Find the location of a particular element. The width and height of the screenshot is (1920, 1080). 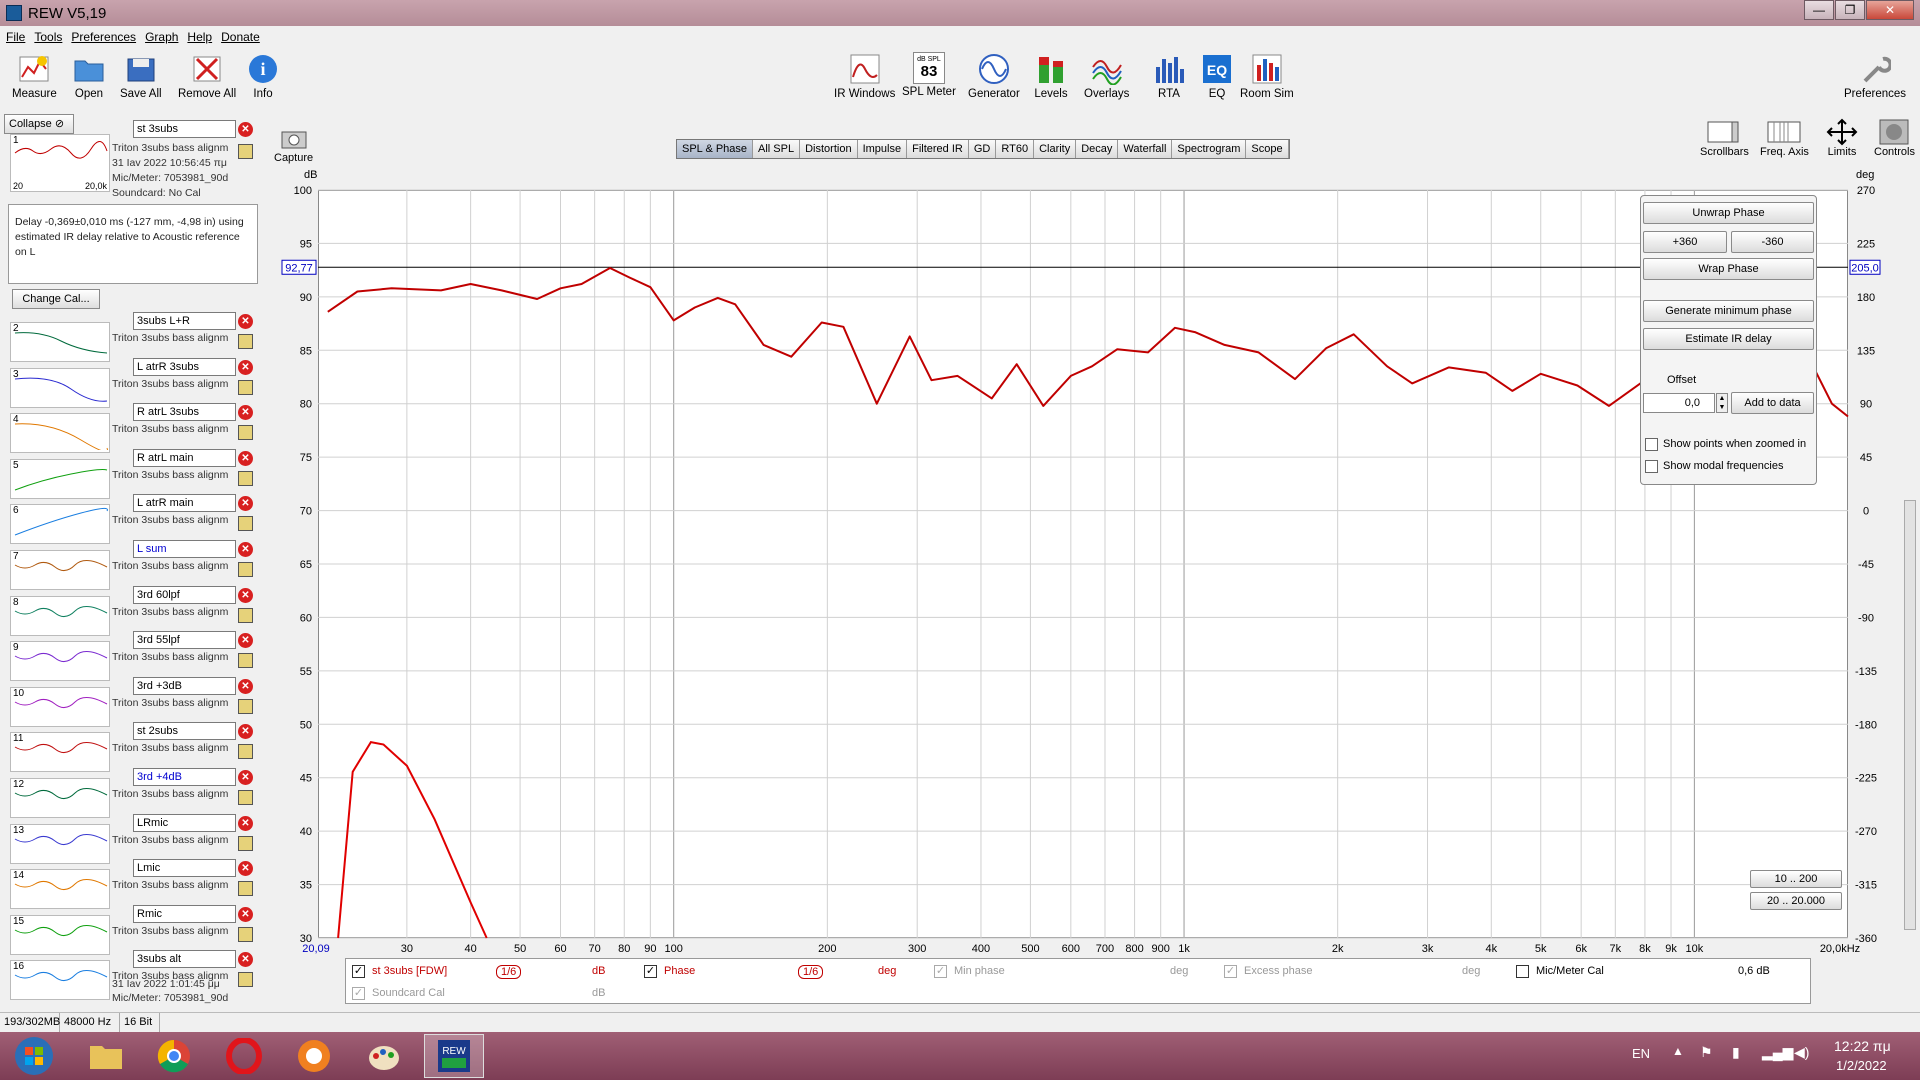

info-button: i Info is located at coordinates (263, 76).